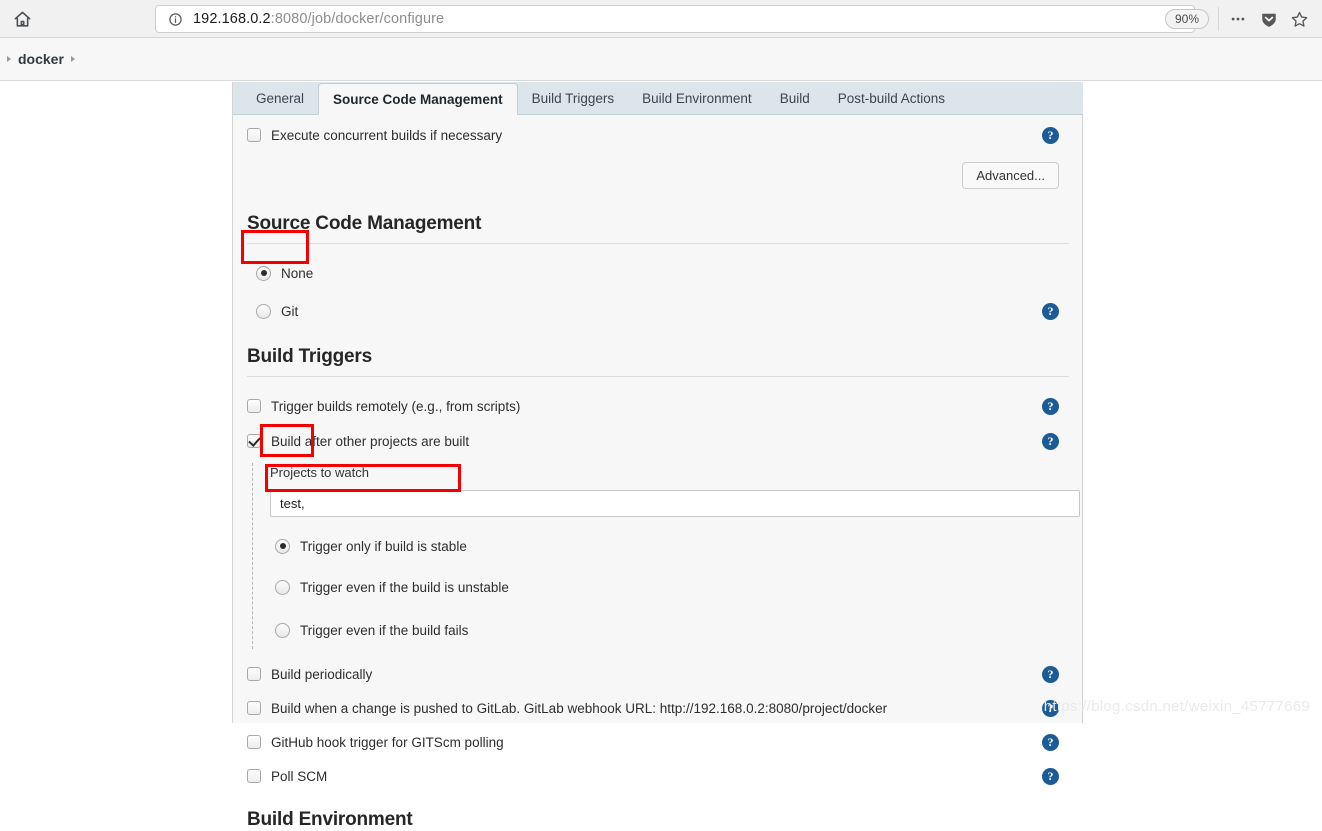 The width and height of the screenshot is (1322, 831). Describe the element at coordinates (364, 223) in the screenshot. I see `scm-section-title: Source Code Management` at that location.